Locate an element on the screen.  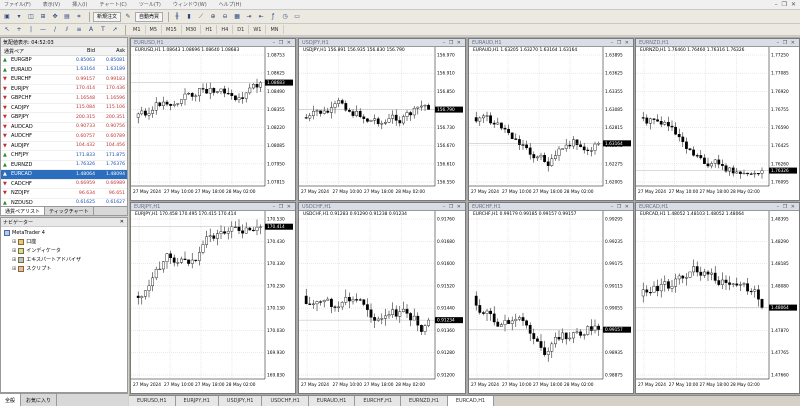
label-icon: T is located at coordinates (103, 30).